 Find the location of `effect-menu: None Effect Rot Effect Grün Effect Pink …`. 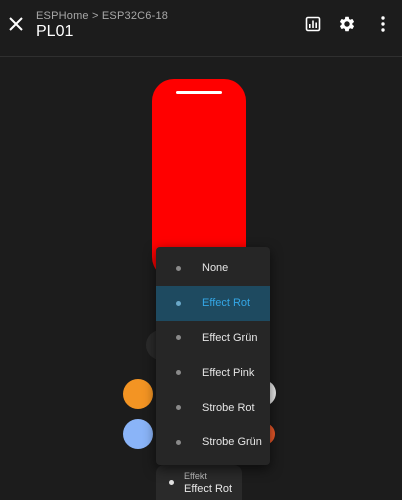

effect-menu: None Effect Rot Effect Grün Effect Pink … is located at coordinates (213, 356).